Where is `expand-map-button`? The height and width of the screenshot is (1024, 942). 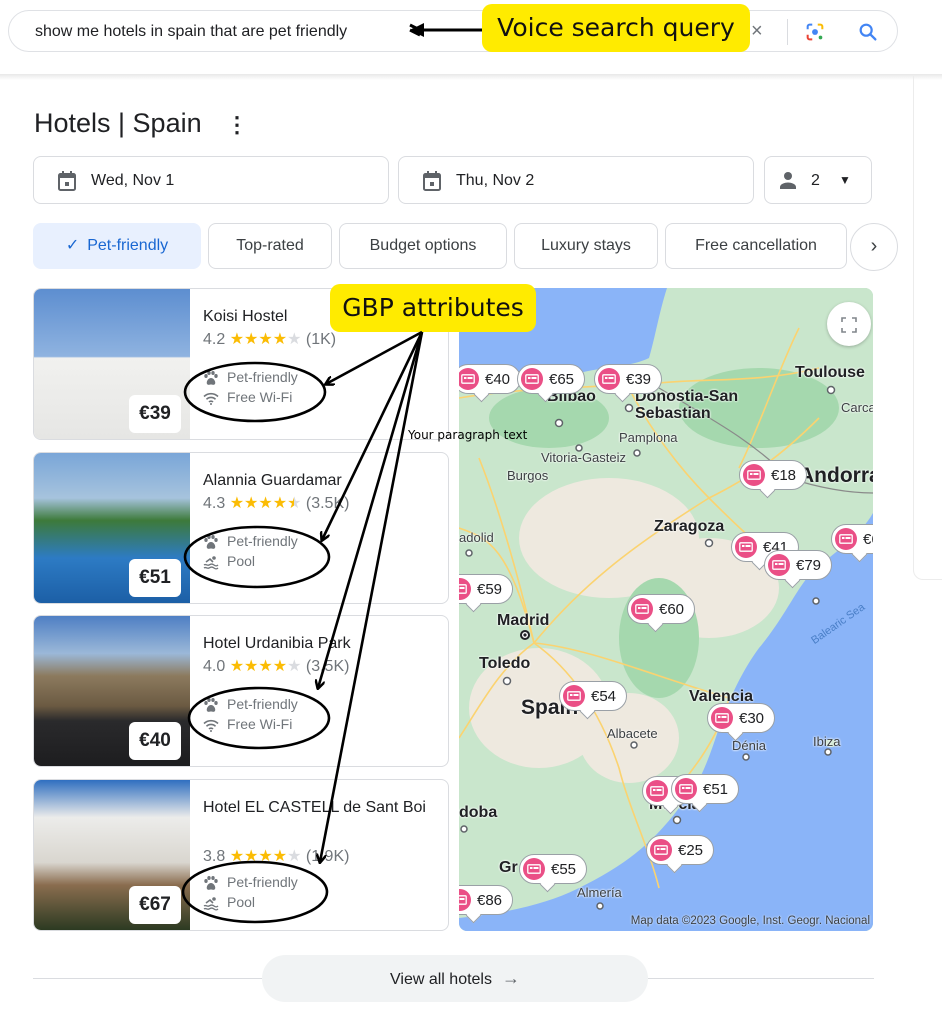
expand-map-button is located at coordinates (849, 324).